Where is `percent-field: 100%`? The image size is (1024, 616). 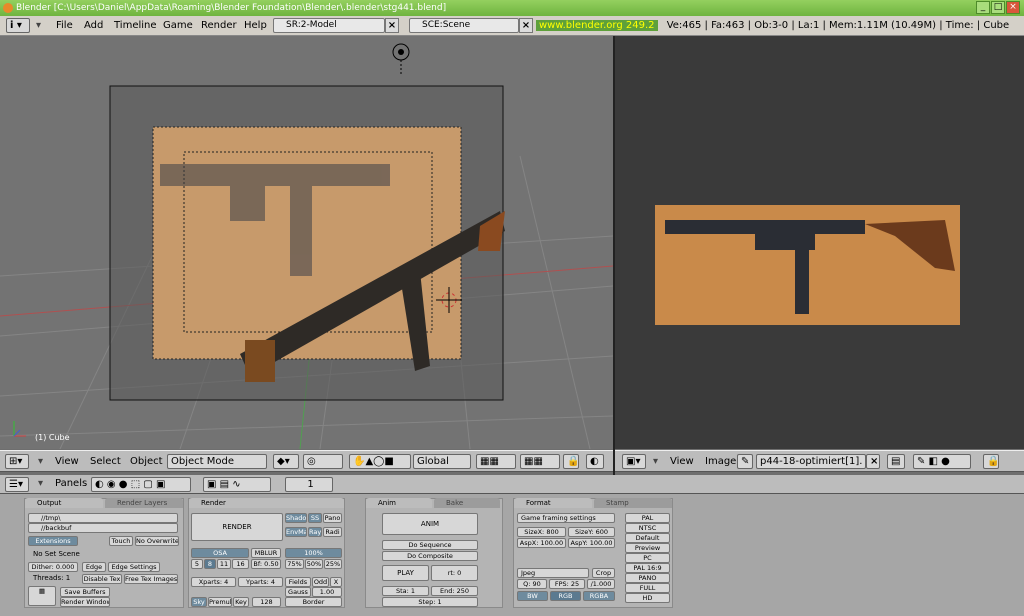 percent-field: 100% is located at coordinates (313, 553).